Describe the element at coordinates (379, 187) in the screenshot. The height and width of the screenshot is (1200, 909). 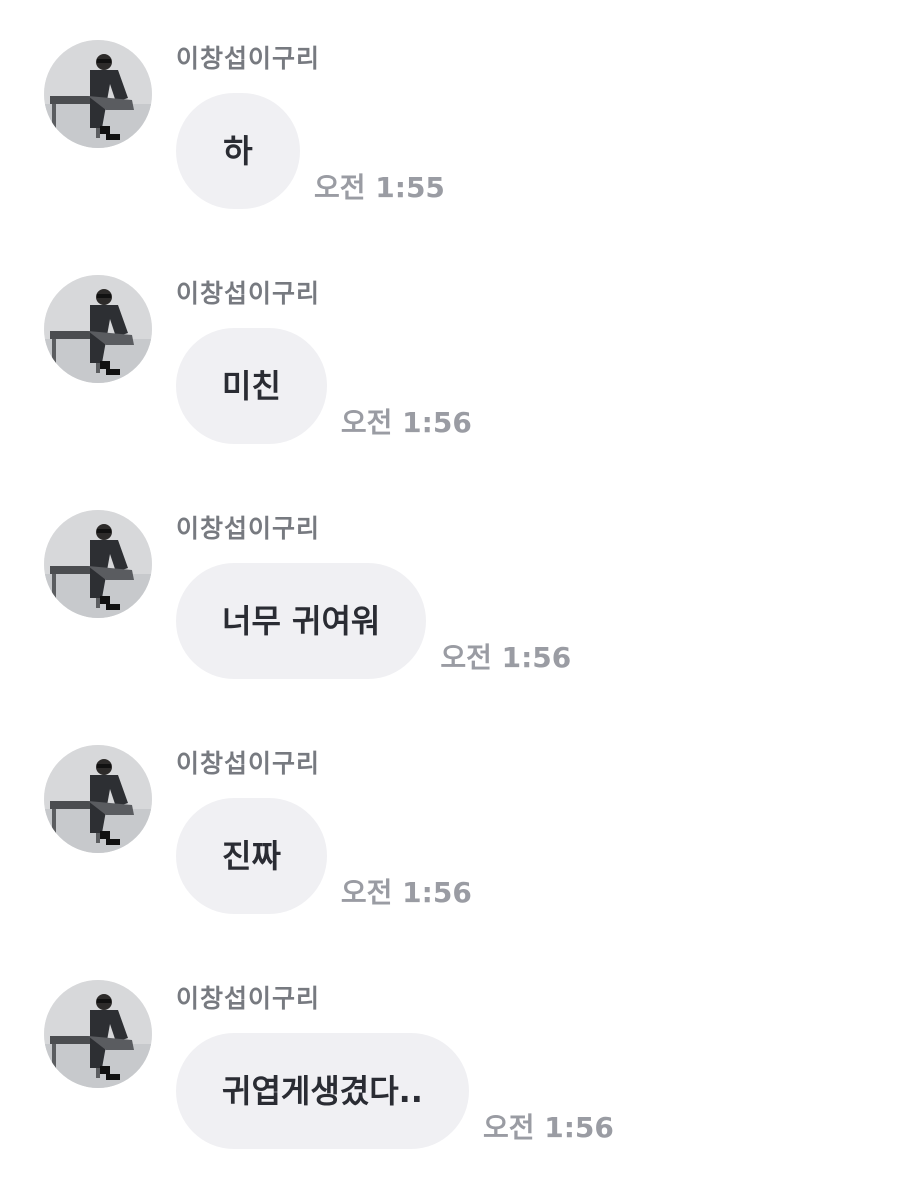
I see `timestamp: 오전 1:55` at that location.